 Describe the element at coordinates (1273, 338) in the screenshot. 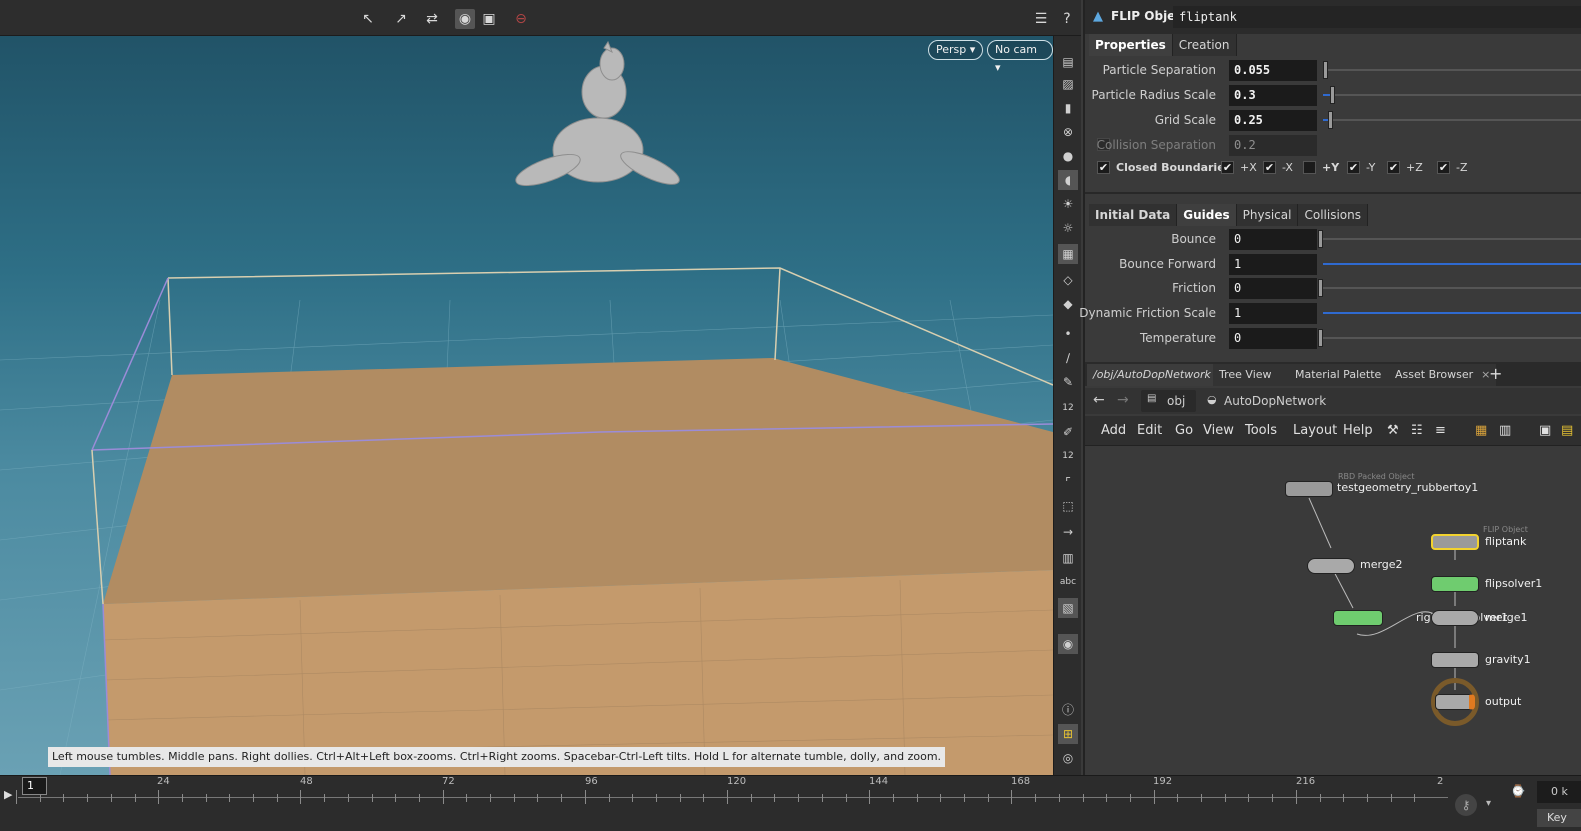

I see `temperature-field: 0` at that location.